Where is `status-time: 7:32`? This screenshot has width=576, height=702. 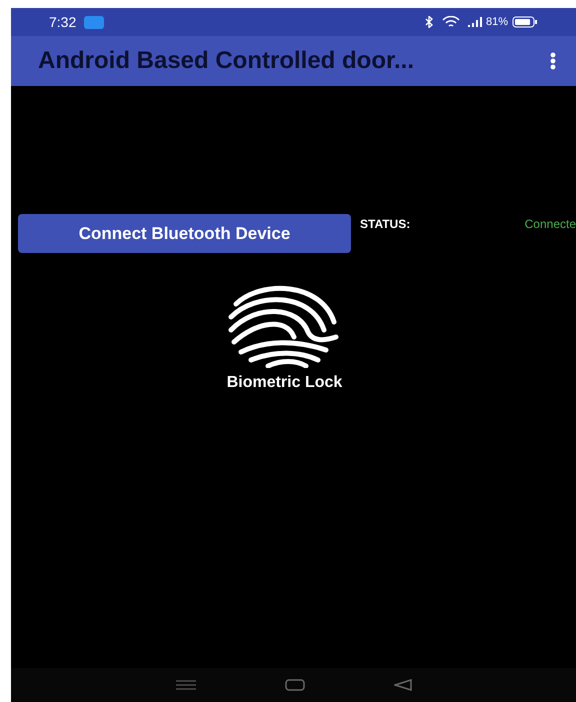 status-time: 7:32 is located at coordinates (62, 22).